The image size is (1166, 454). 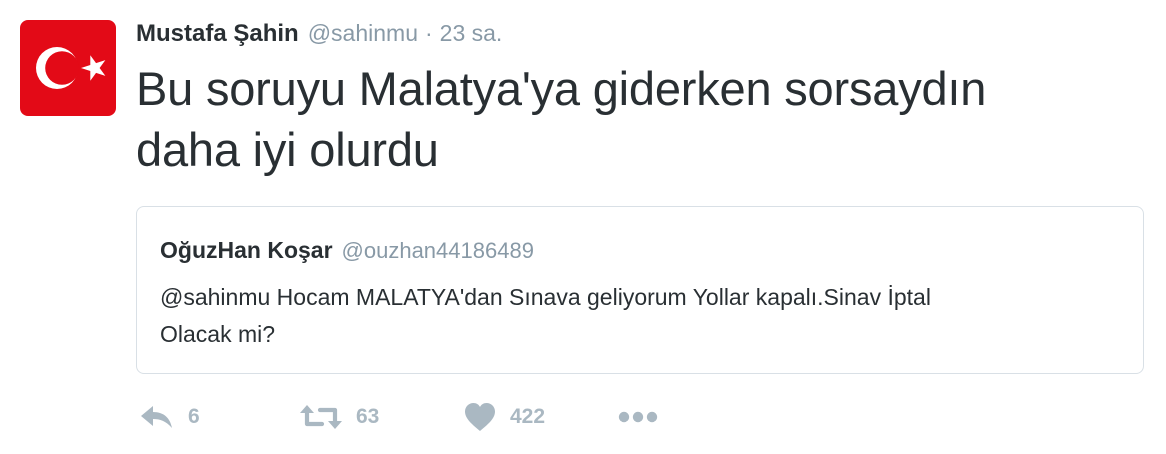 I want to click on more-icon, so click(x=638, y=417).